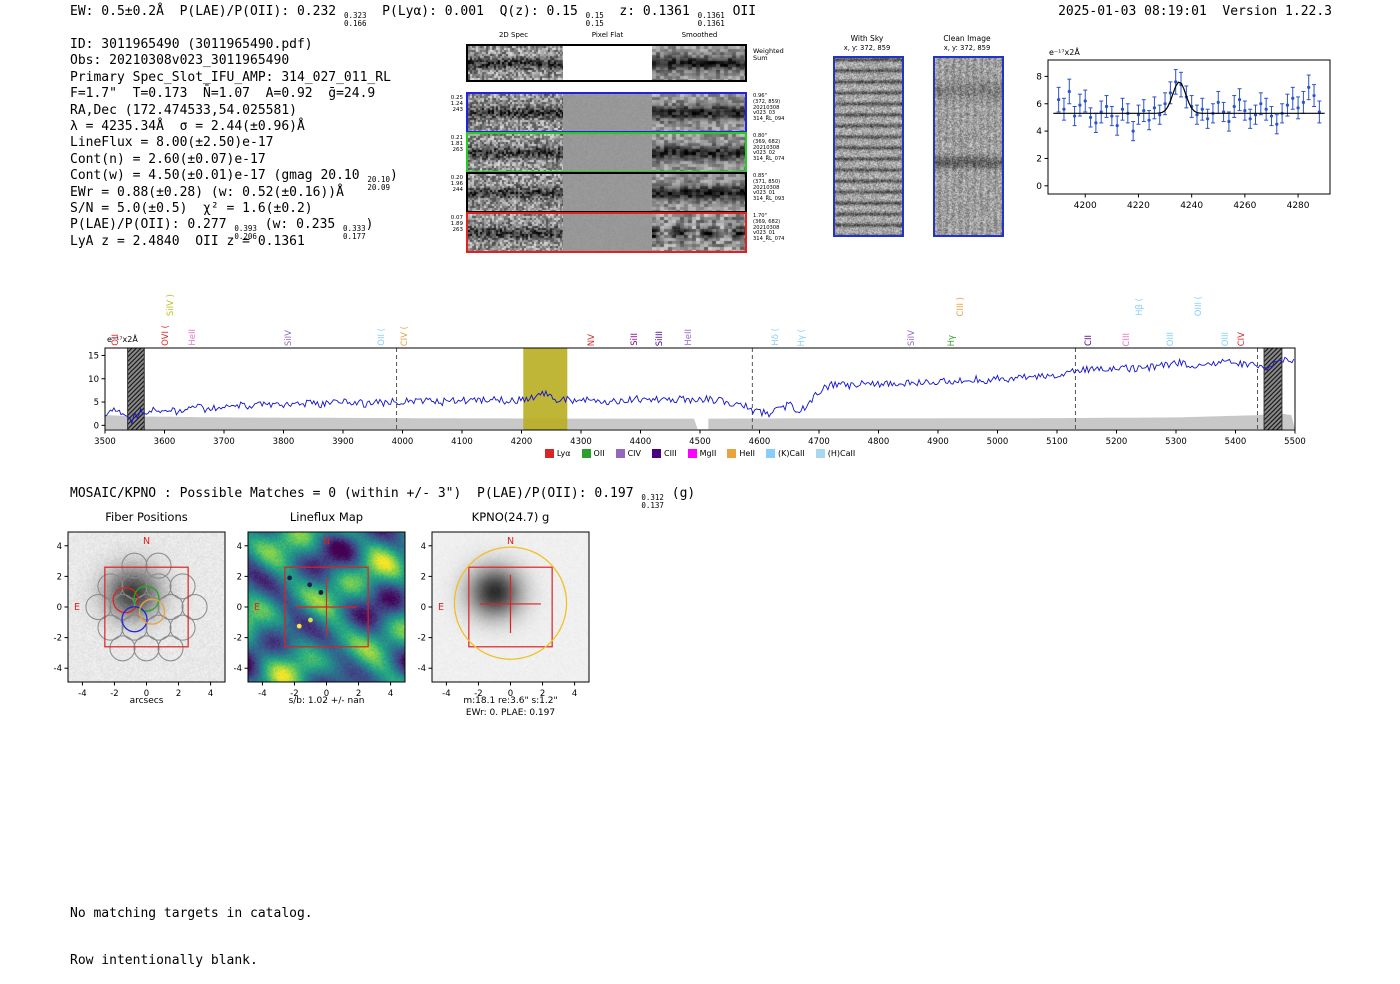 The height and width of the screenshot is (984, 1400). Describe the element at coordinates (708, 453) in the screenshot. I see `legend-label: MgII` at that location.